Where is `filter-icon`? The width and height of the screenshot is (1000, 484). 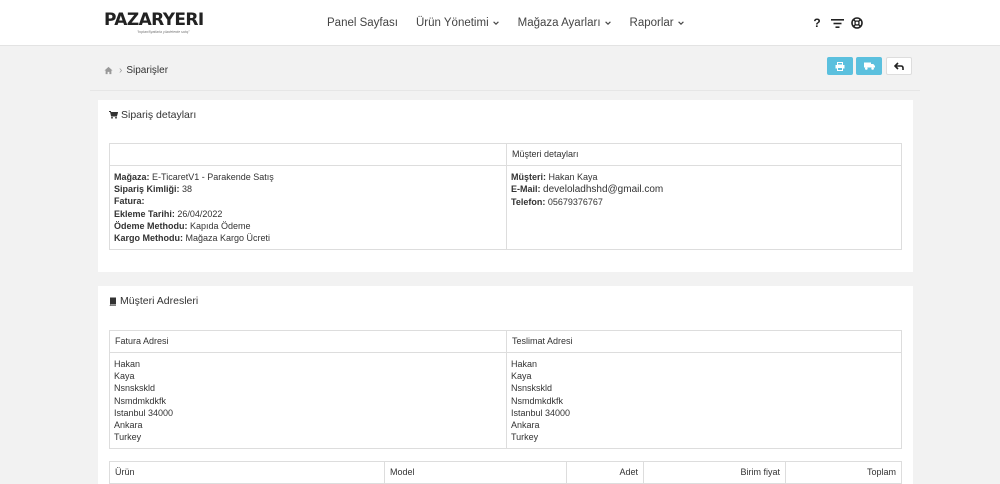 filter-icon is located at coordinates (837, 23).